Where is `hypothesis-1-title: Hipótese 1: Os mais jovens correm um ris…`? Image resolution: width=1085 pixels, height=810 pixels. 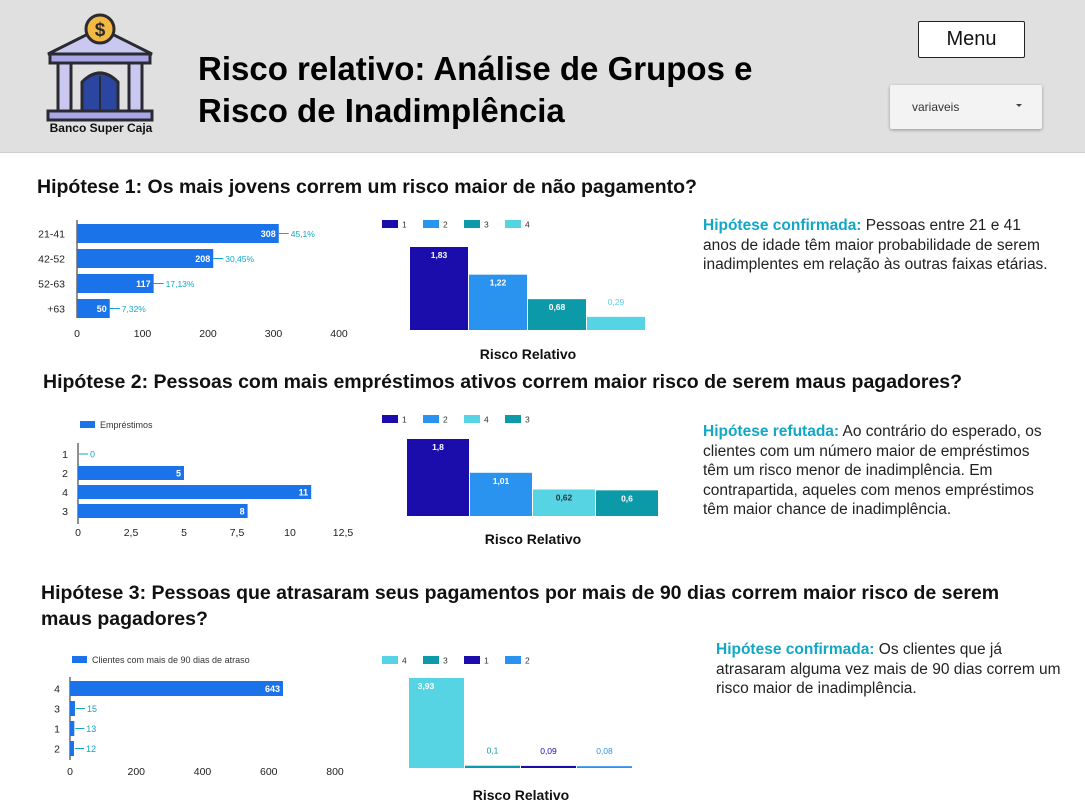
hypothesis-1-title: Hipótese 1: Os mais jovens correm um ris… is located at coordinates (367, 187).